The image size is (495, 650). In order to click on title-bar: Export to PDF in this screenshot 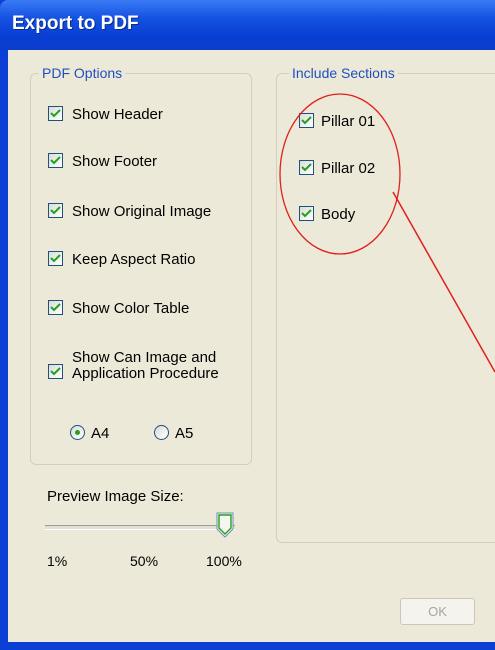, I will do `click(247, 25)`.